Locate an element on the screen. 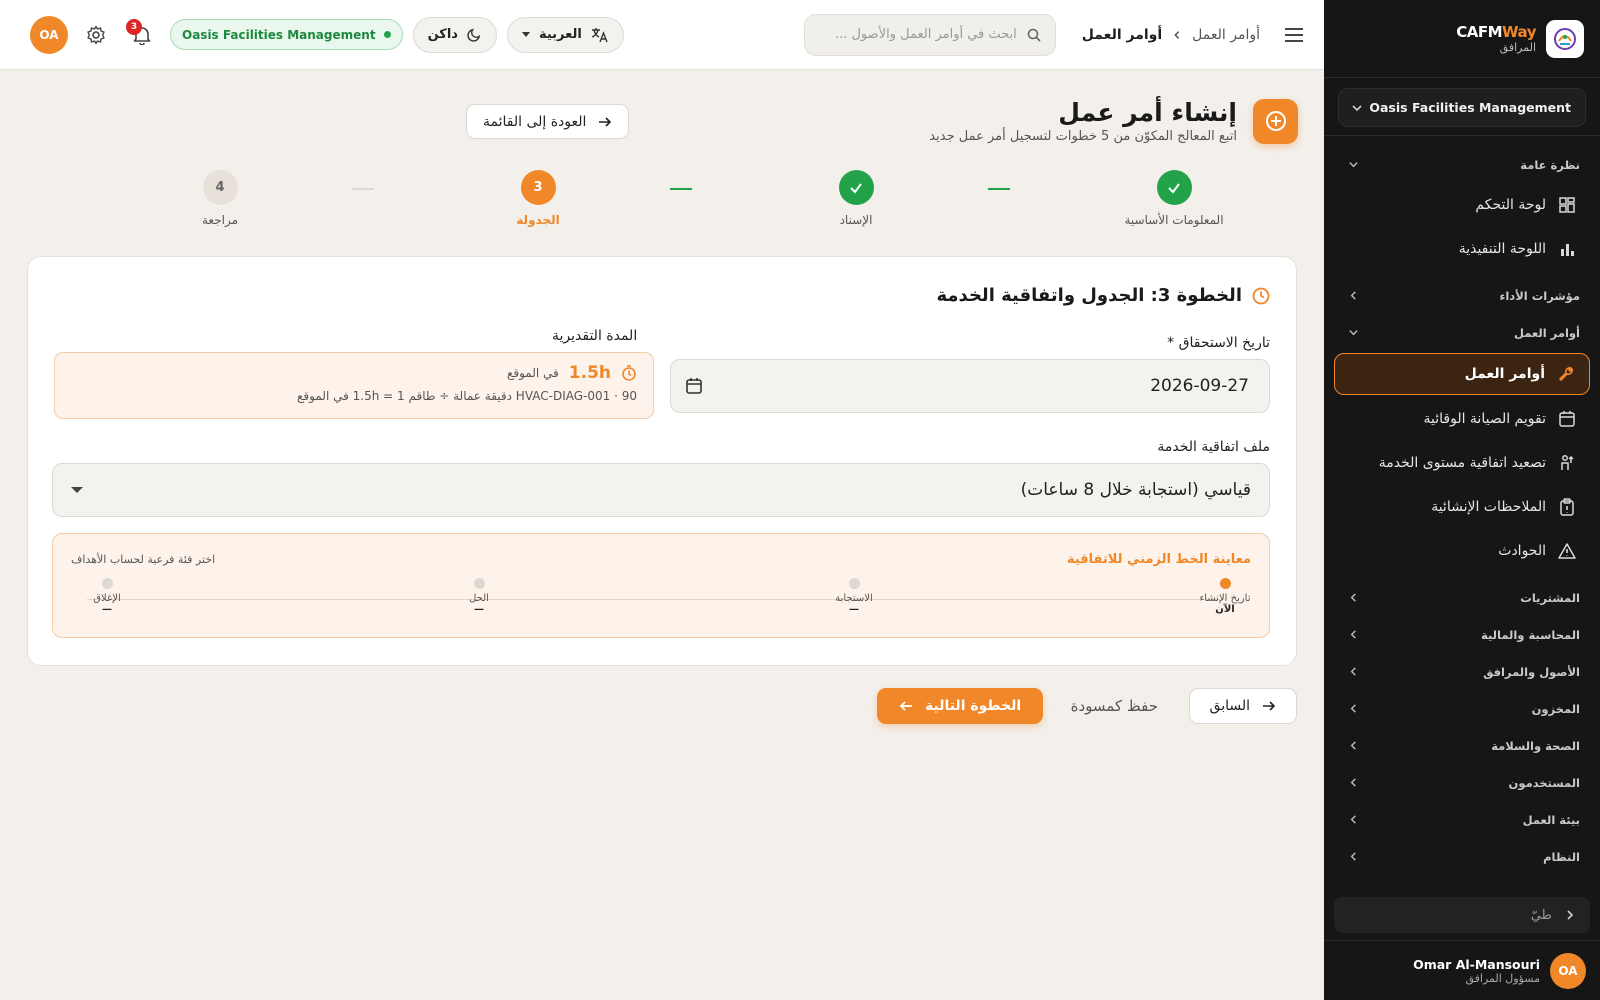 The image size is (1600, 1000). sidebar-item-dashboard: لوحة التحكم is located at coordinates (1462, 205).